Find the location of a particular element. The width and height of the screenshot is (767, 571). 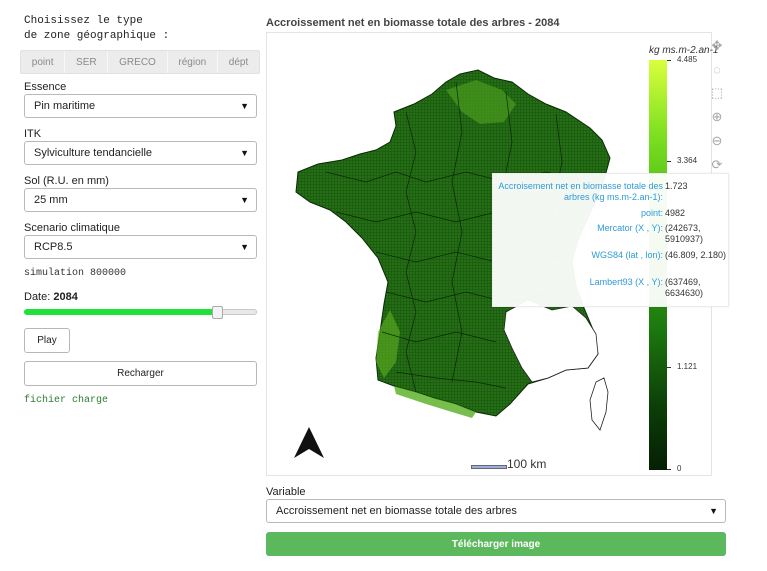

essence-label: Essence is located at coordinates (45, 87).